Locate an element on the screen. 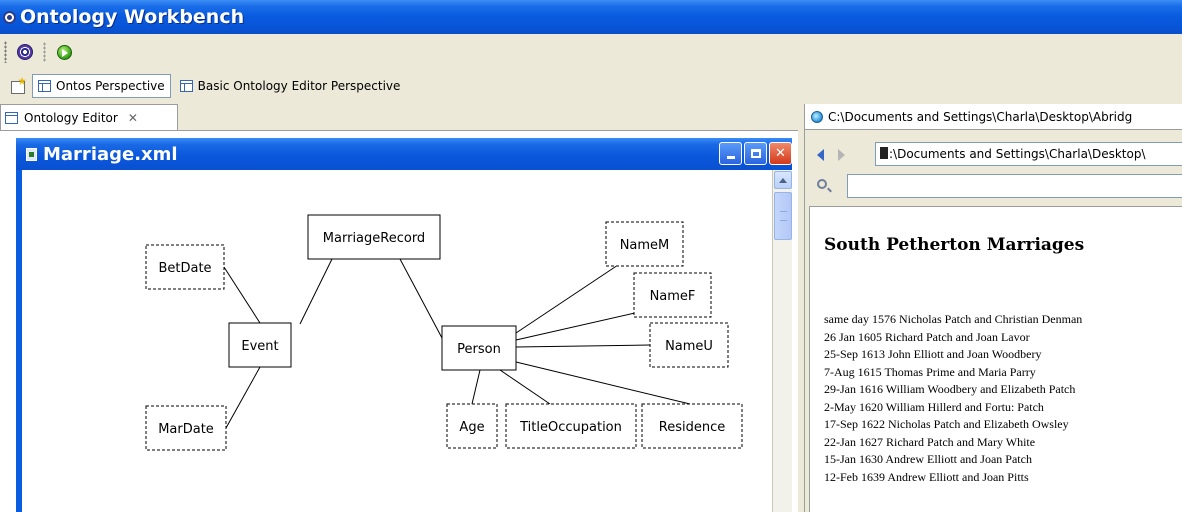  text-cursor is located at coordinates (884, 153).